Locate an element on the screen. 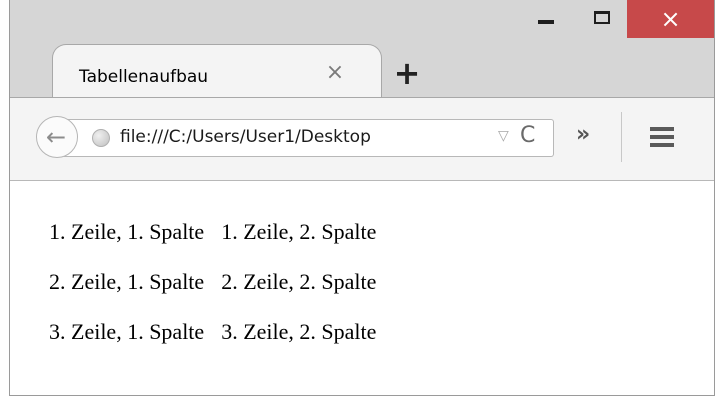 This screenshot has height=396, width=715. table-row: 1. Zeile, 1. Spalte 1. Zeile, 2. Spalte is located at coordinates (219, 232).